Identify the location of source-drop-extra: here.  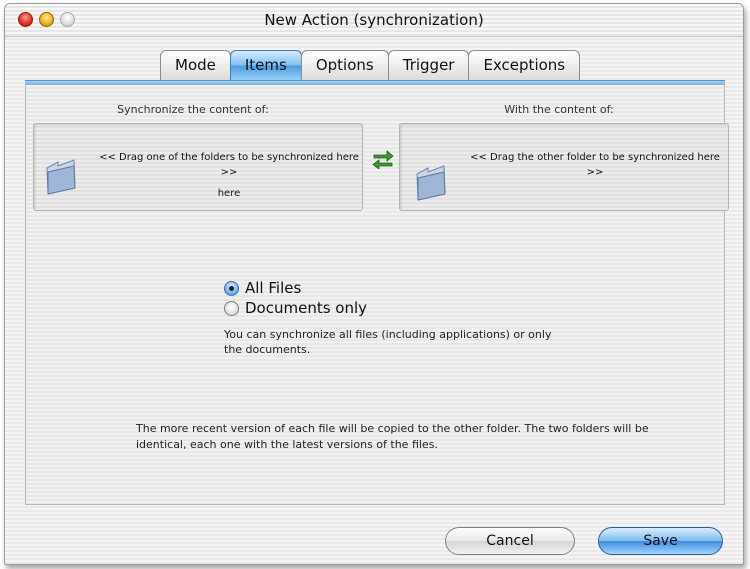
(229, 193).